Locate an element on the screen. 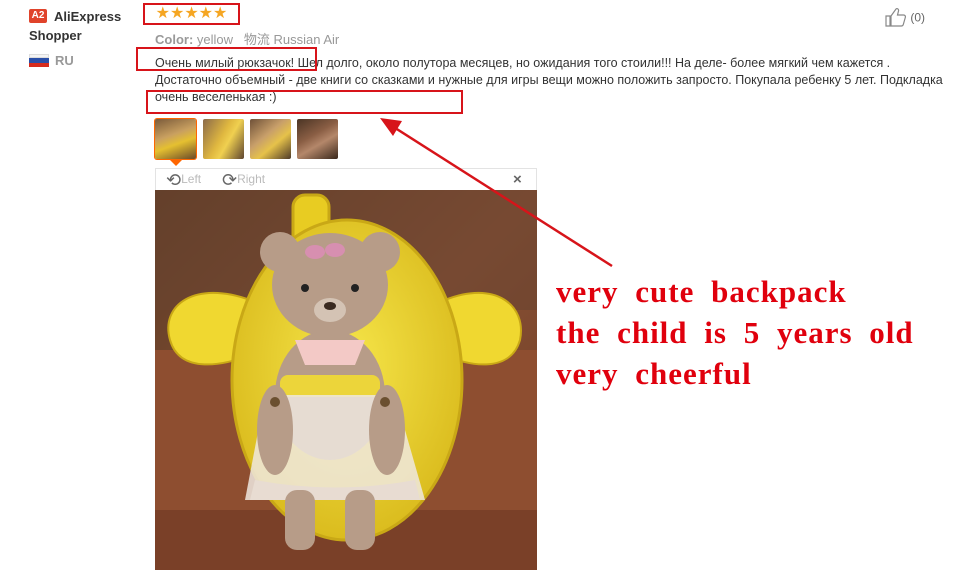  selected-thumb-indicator is located at coordinates (176, 163).